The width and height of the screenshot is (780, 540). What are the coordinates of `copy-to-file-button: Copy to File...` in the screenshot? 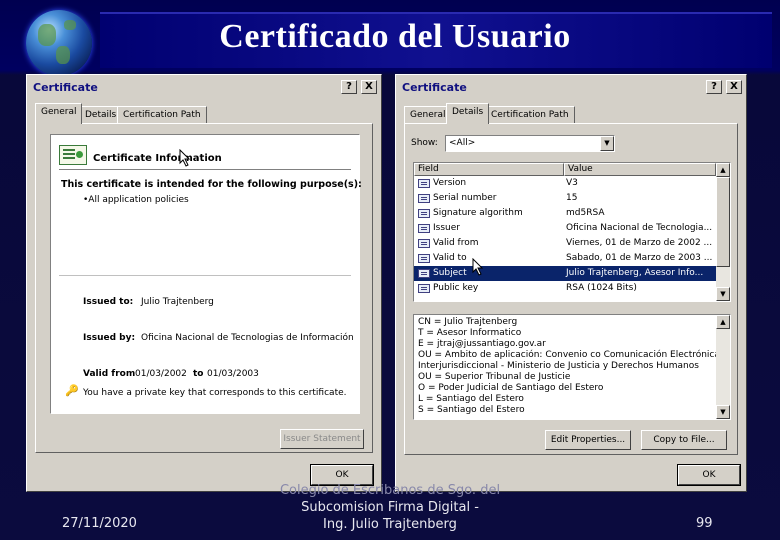 It's located at (684, 440).